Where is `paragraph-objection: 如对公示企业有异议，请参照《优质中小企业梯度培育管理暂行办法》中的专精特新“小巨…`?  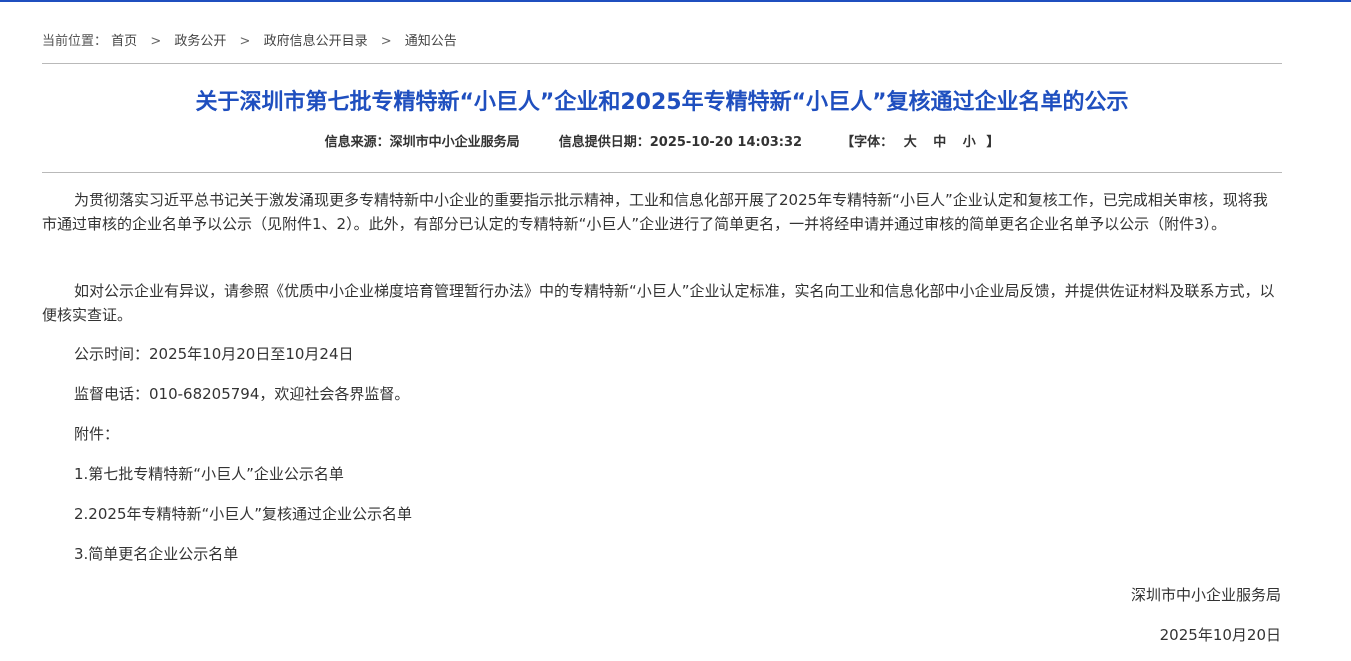
paragraph-objection: 如对公示企业有异议，请参照《优质中小企业梯度培育管理暂行办法》中的专精特新“小巨… is located at coordinates (658, 303).